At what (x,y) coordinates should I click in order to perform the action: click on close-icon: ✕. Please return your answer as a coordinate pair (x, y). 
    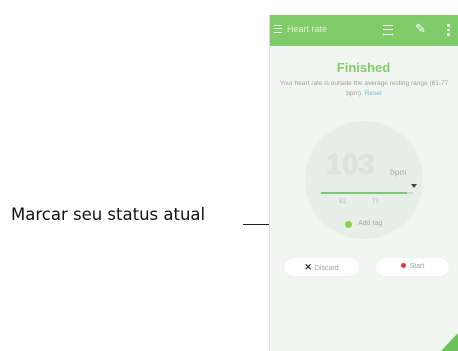
    Looking at the image, I should click on (308, 267).